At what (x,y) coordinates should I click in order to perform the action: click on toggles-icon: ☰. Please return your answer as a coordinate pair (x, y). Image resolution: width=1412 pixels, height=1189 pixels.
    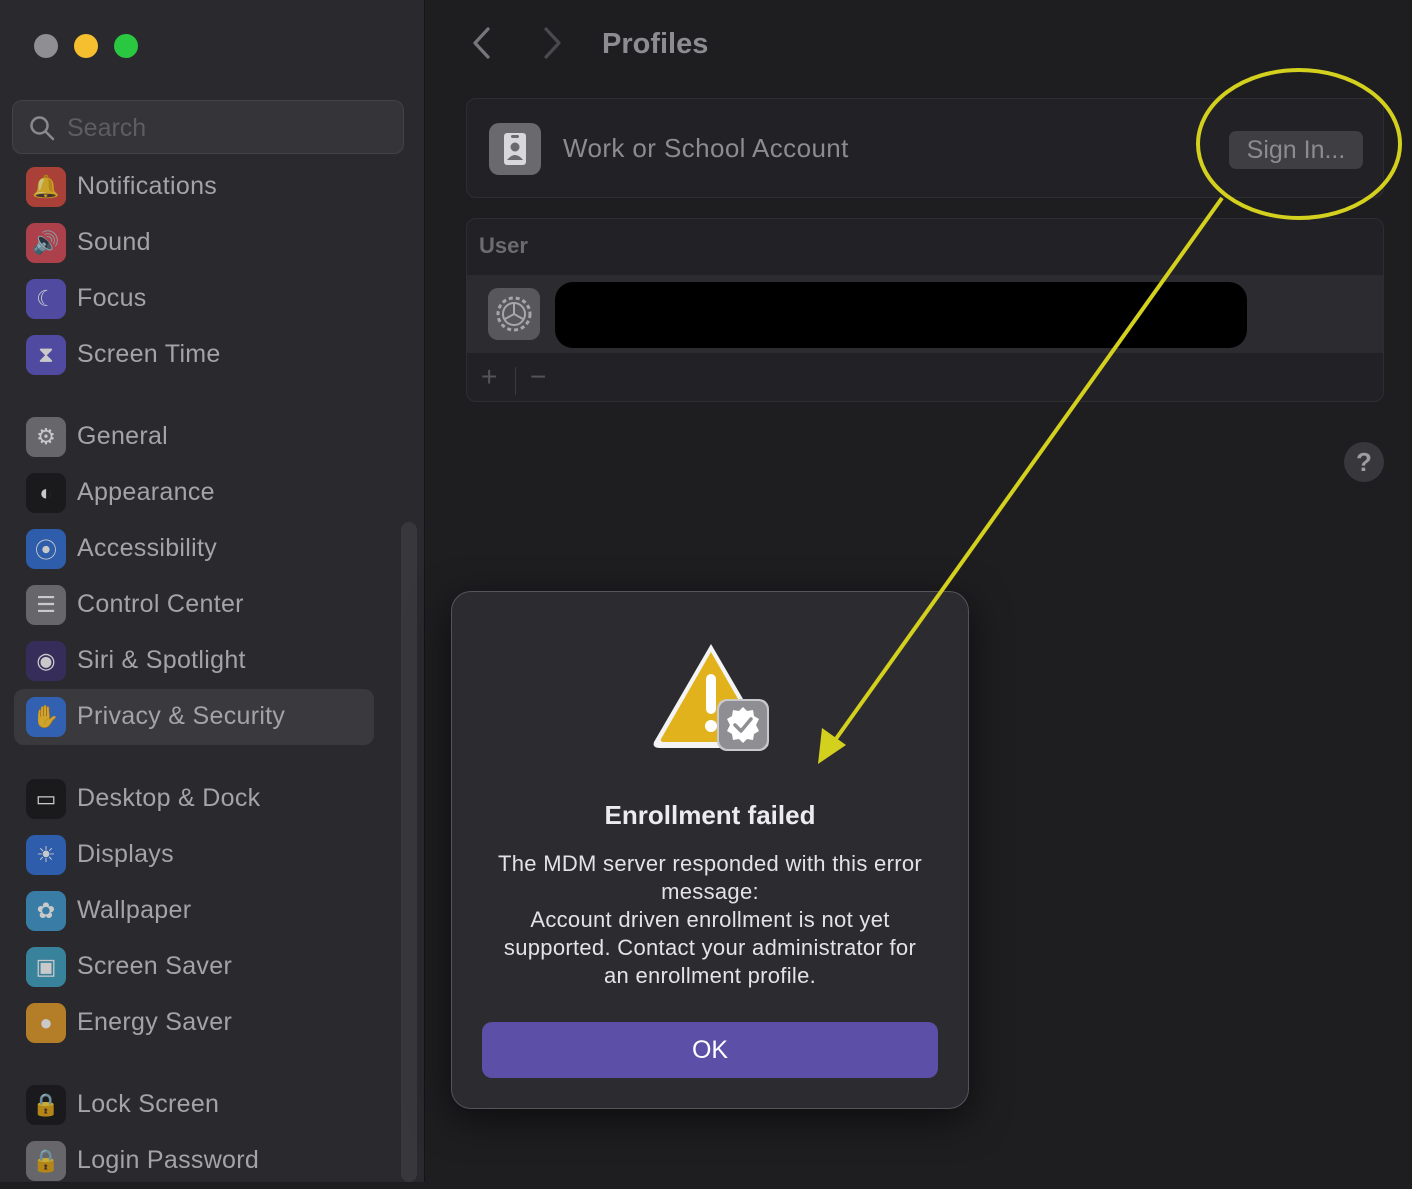
    Looking at the image, I should click on (46, 605).